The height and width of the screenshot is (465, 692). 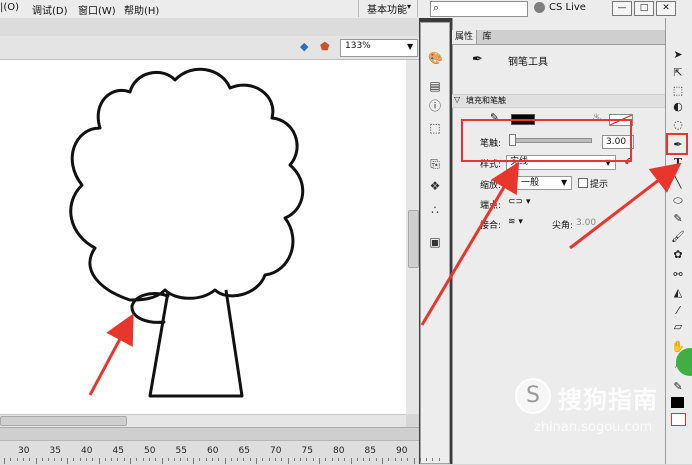 What do you see at coordinates (244, 451) in the screenshot?
I see `ruler-number: 65` at bounding box center [244, 451].